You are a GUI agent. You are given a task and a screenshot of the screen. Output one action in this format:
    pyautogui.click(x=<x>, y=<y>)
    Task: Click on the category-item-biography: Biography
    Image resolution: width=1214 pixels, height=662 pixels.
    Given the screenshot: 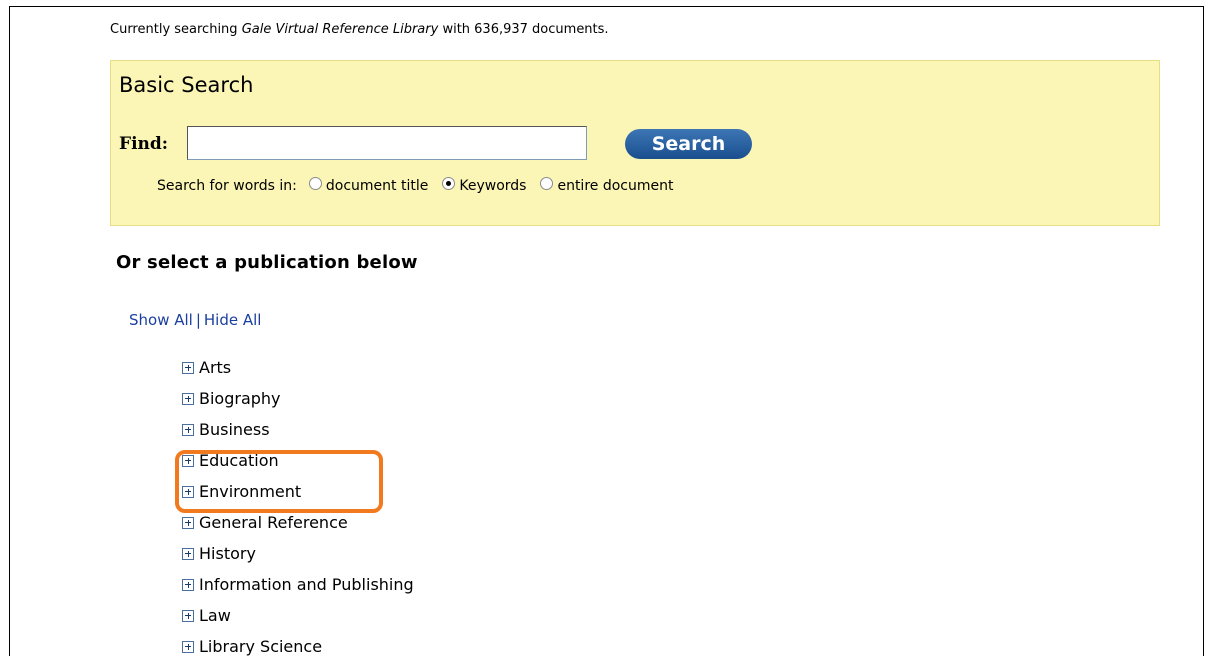 What is the action you would take?
    pyautogui.click(x=298, y=398)
    